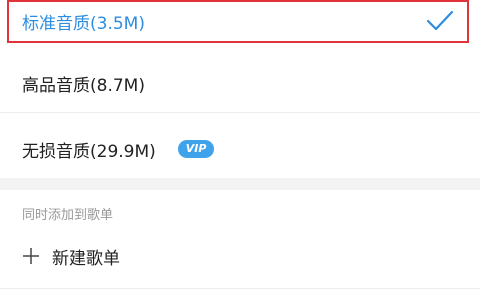  Describe the element at coordinates (89, 151) in the screenshot. I see `quality-option-lossless-label: 无损音质(29.9M)` at that location.